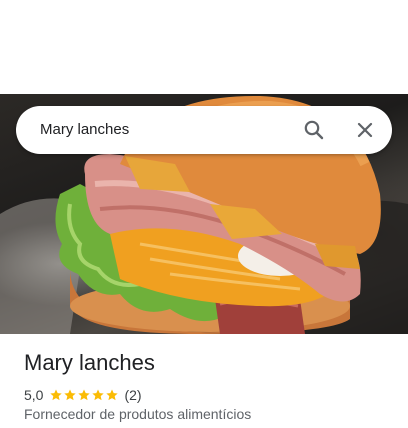 Image resolution: width=408 pixels, height=428 pixels. I want to click on review-count: (2), so click(132, 395).